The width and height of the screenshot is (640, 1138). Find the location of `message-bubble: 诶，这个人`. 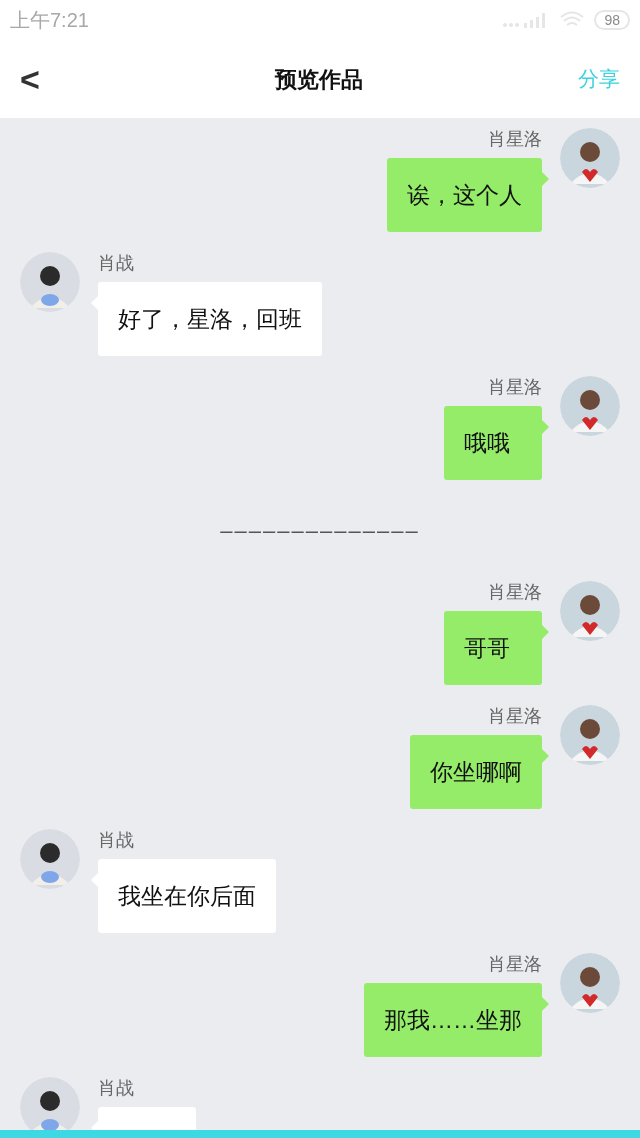

message-bubble: 诶，这个人 is located at coordinates (464, 195).